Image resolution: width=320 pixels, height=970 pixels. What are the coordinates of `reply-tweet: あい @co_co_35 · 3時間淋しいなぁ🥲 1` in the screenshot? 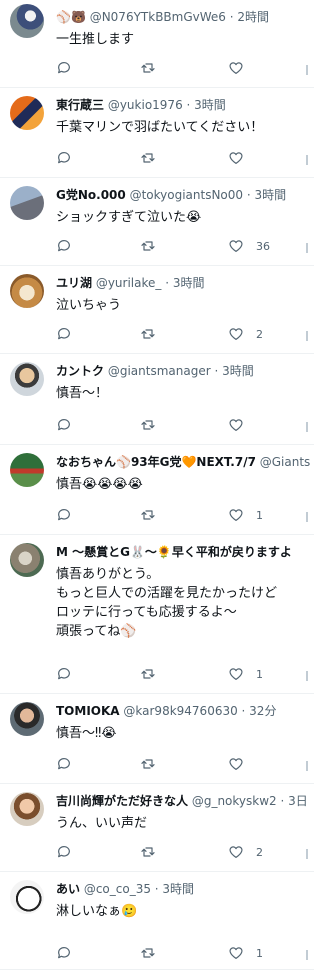 It's located at (157, 921).